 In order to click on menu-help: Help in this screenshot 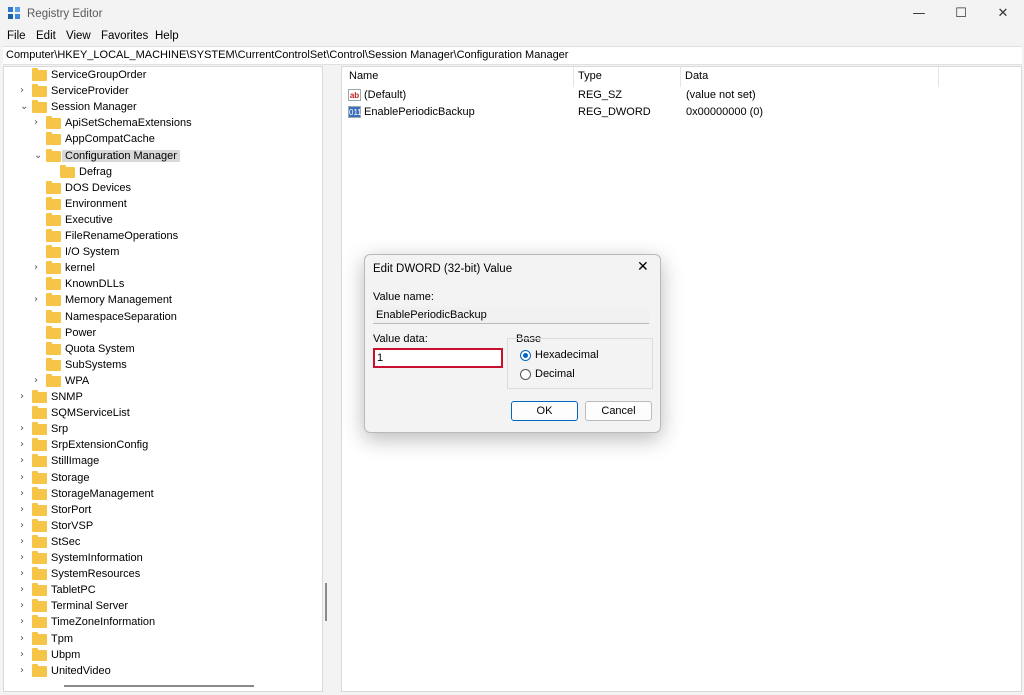, I will do `click(167, 36)`.